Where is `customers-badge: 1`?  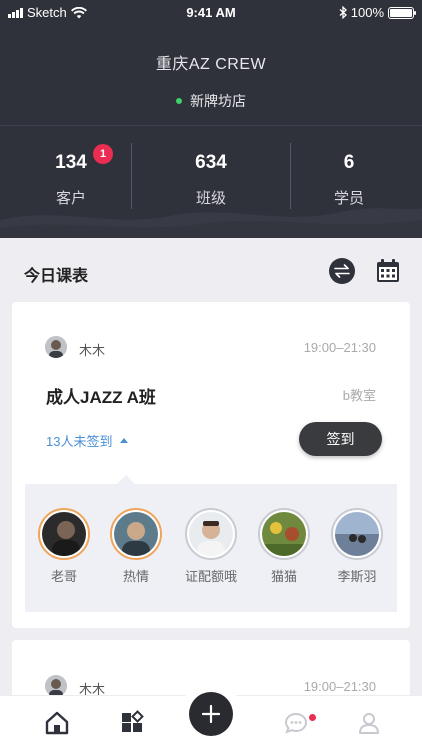
customers-badge: 1 is located at coordinates (103, 154).